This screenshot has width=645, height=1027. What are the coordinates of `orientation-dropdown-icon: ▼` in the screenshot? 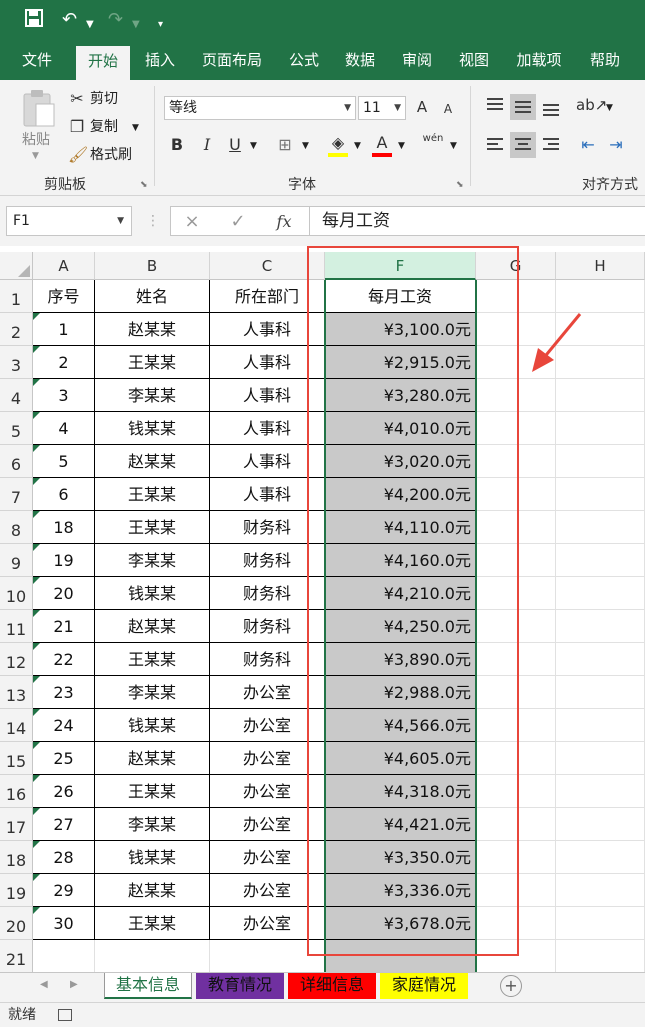 It's located at (609, 108).